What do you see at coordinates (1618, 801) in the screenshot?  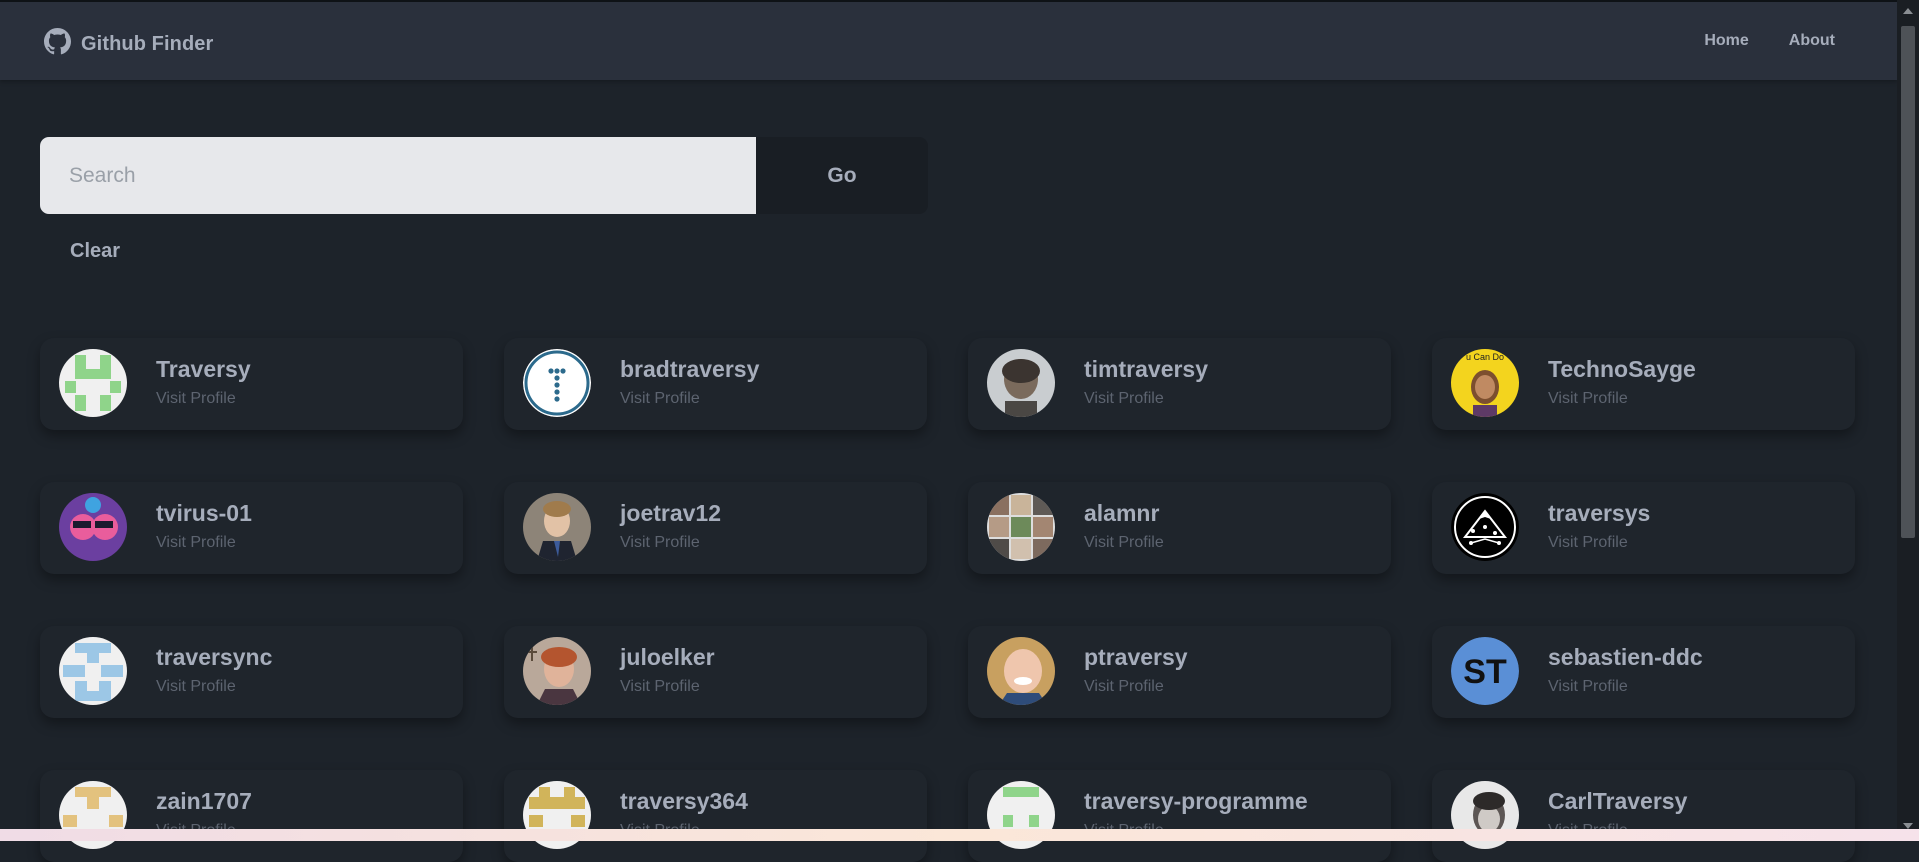 I see `user-login: CarlTraversy` at bounding box center [1618, 801].